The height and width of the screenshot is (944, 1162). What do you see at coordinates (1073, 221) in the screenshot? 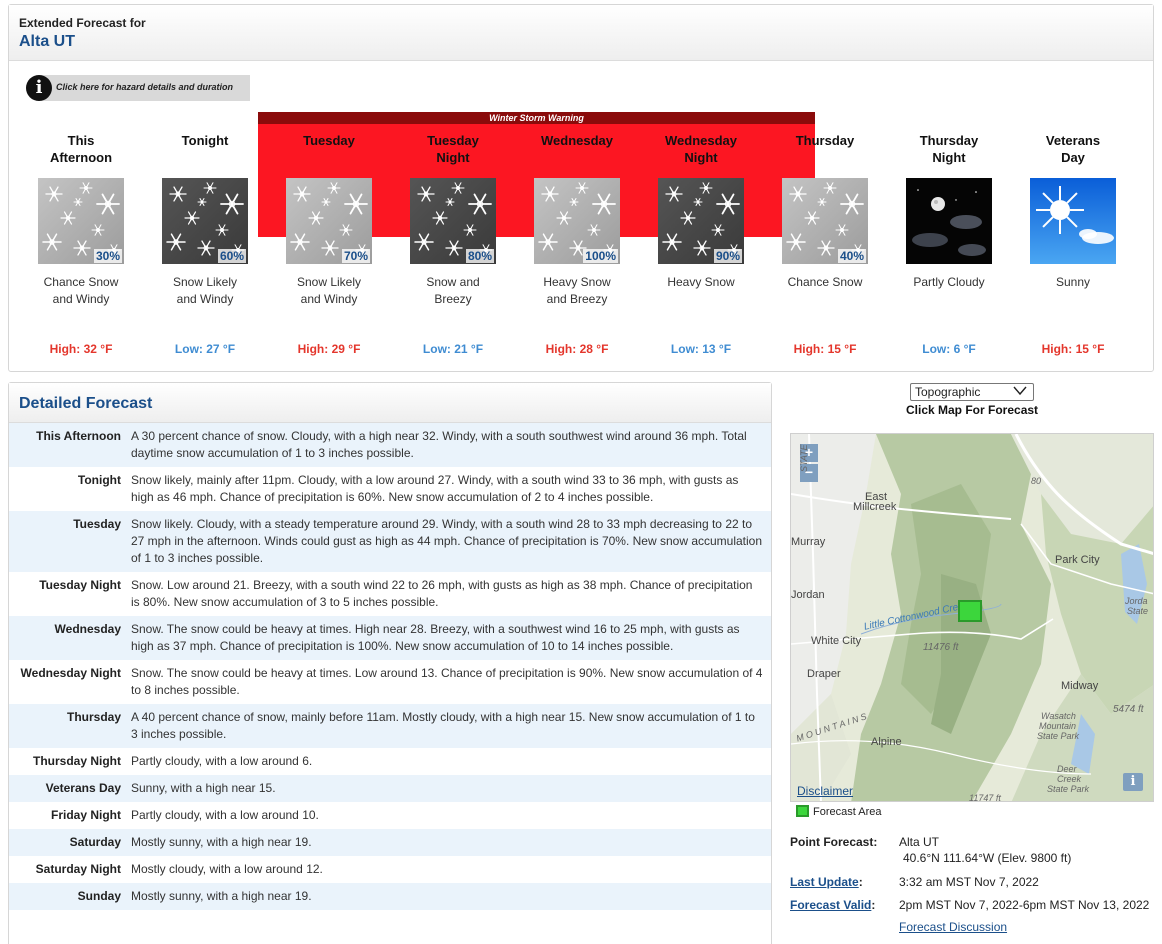
I see `sunny-icon` at bounding box center [1073, 221].